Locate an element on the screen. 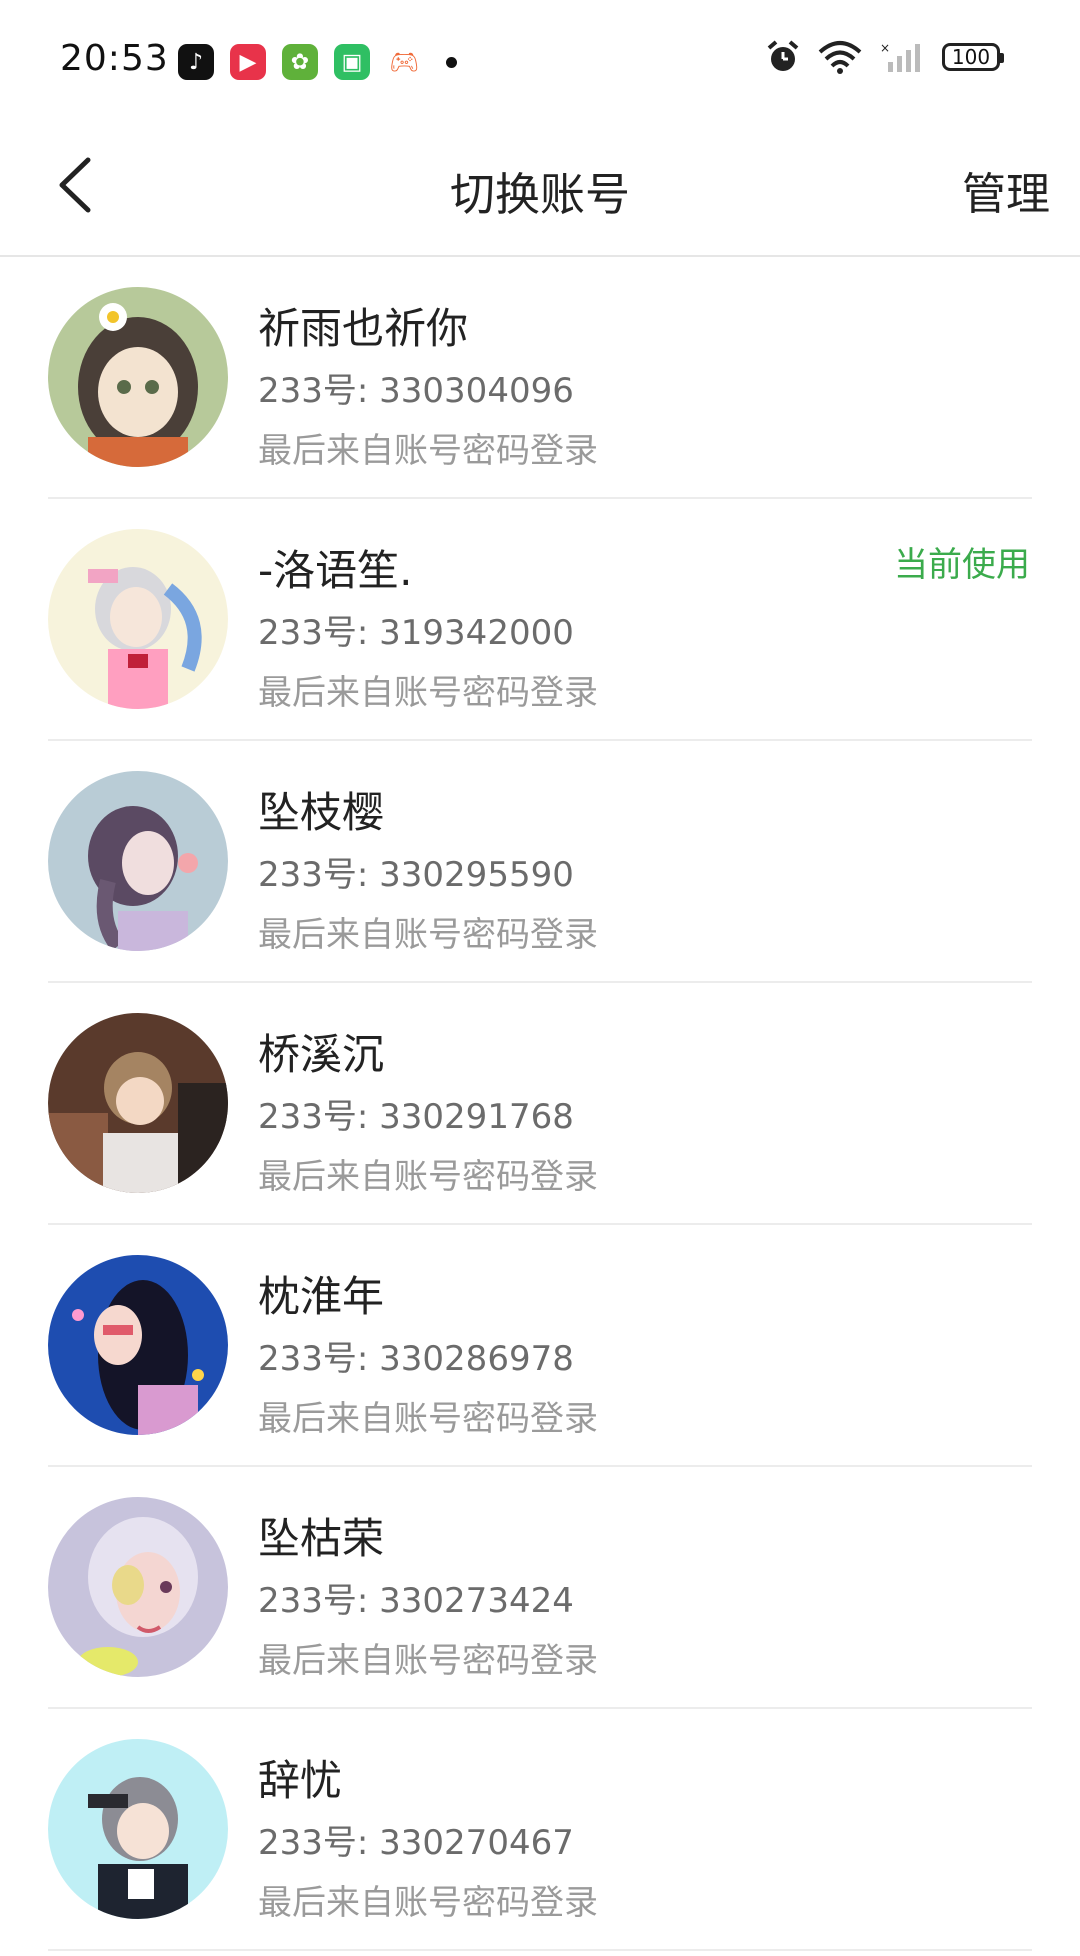 This screenshot has height=1956, width=1080. wifi-icon is located at coordinates (840, 57).